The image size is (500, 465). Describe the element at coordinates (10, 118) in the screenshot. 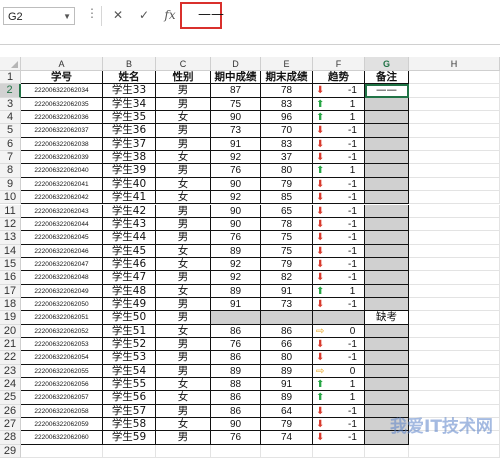

I see `row-header-4: 4` at that location.